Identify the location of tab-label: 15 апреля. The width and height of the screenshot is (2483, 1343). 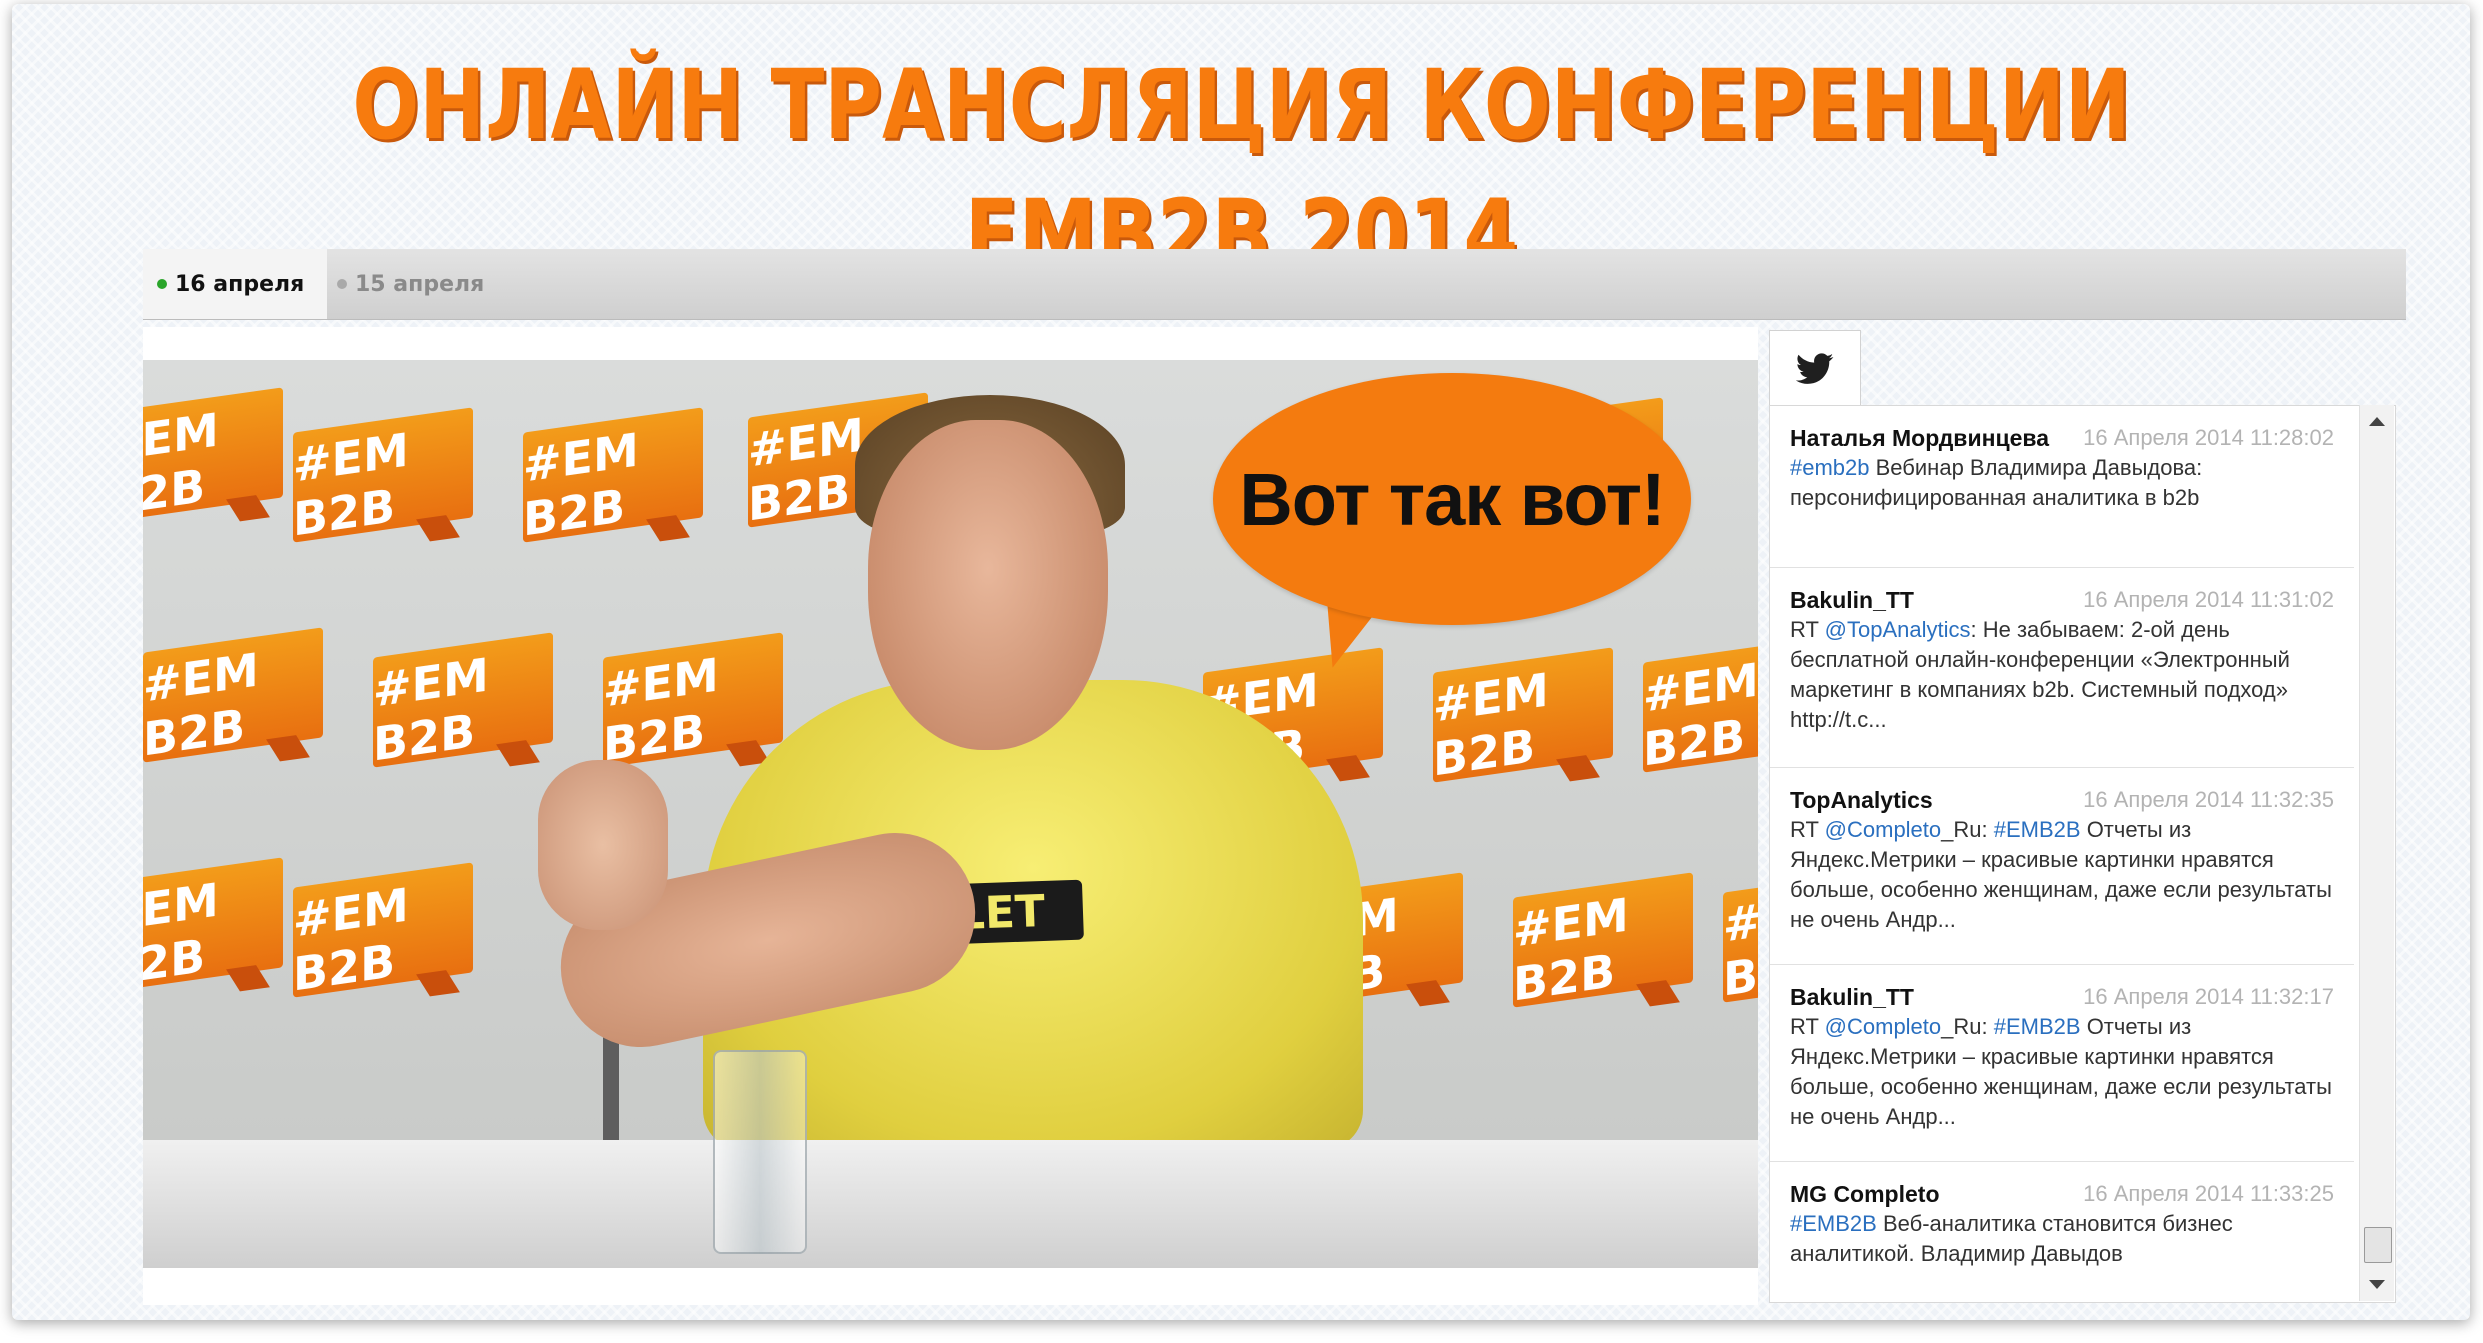
(420, 284).